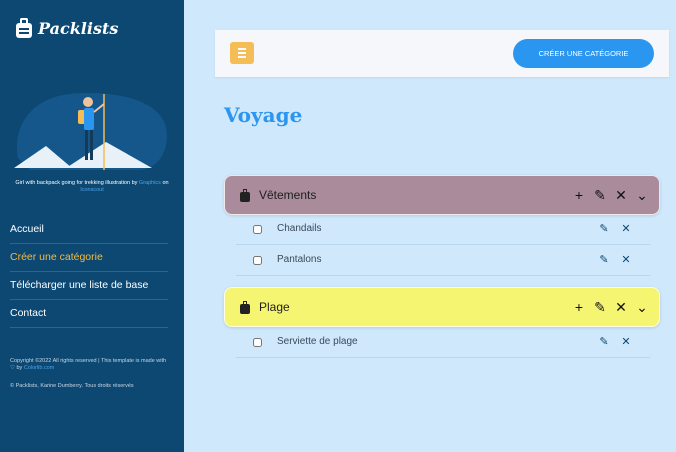 The image size is (676, 452). What do you see at coordinates (242, 53) in the screenshot?
I see `menu-toggle-button` at bounding box center [242, 53].